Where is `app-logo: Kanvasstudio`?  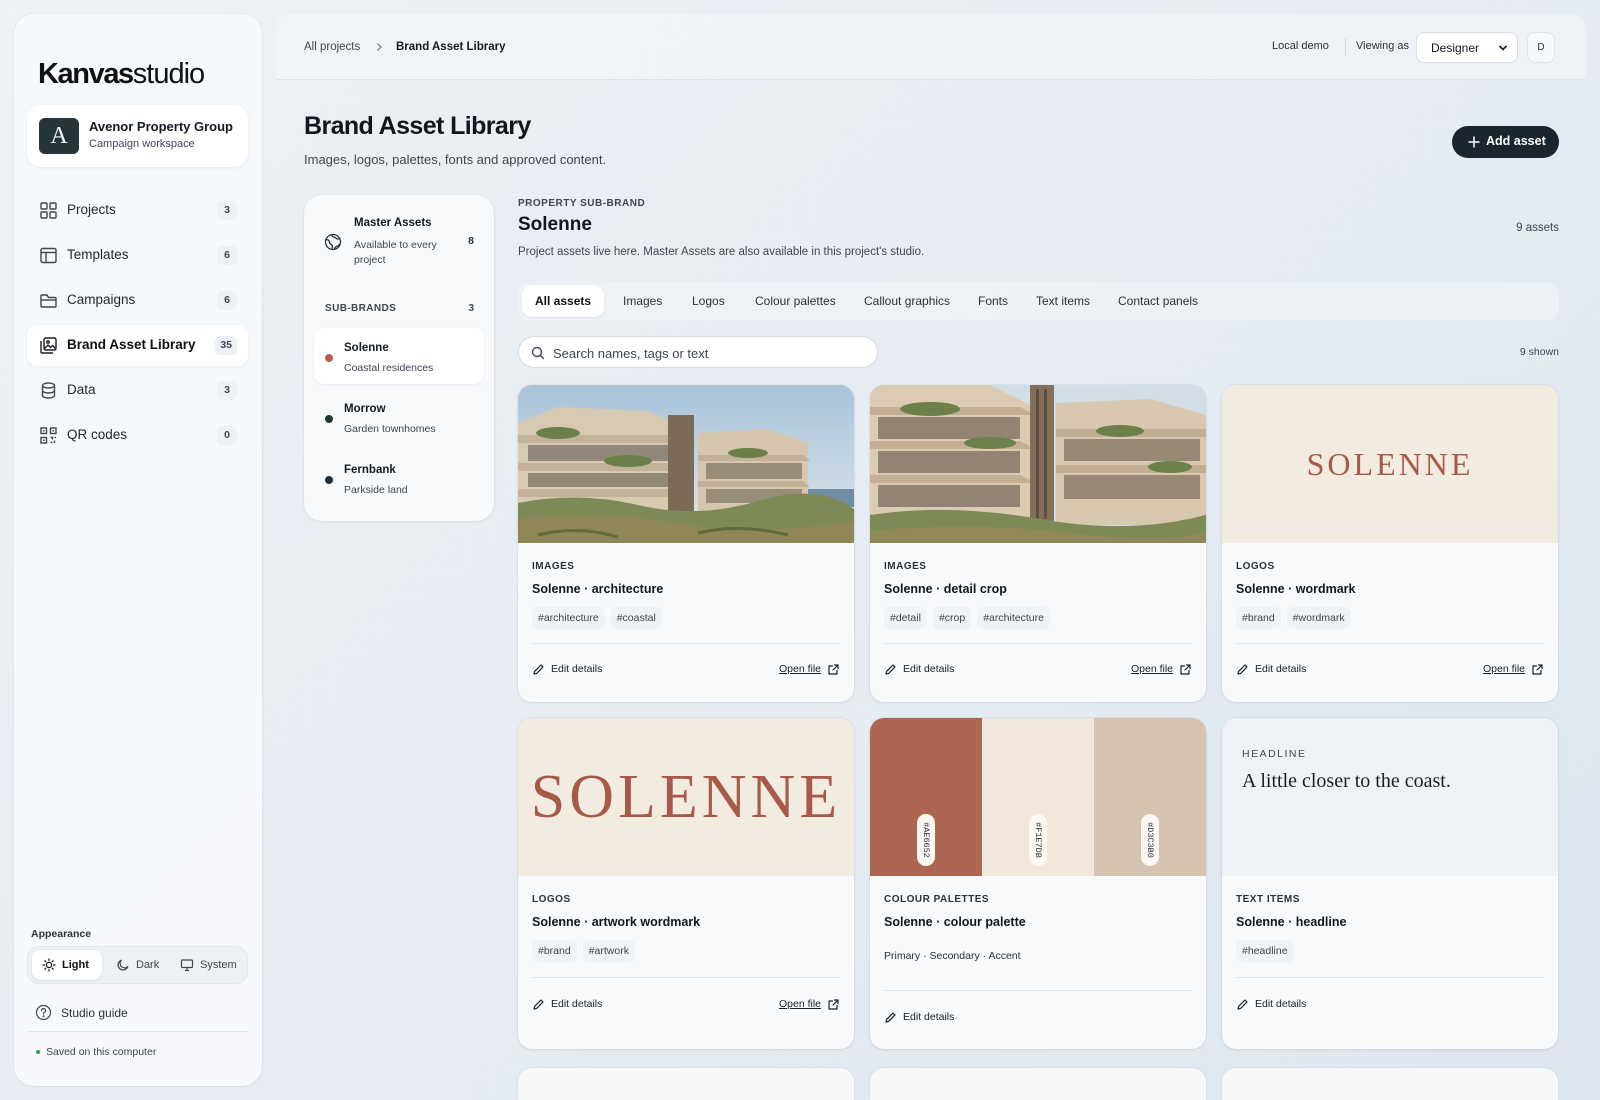
app-logo: Kanvasstudio is located at coordinates (121, 74).